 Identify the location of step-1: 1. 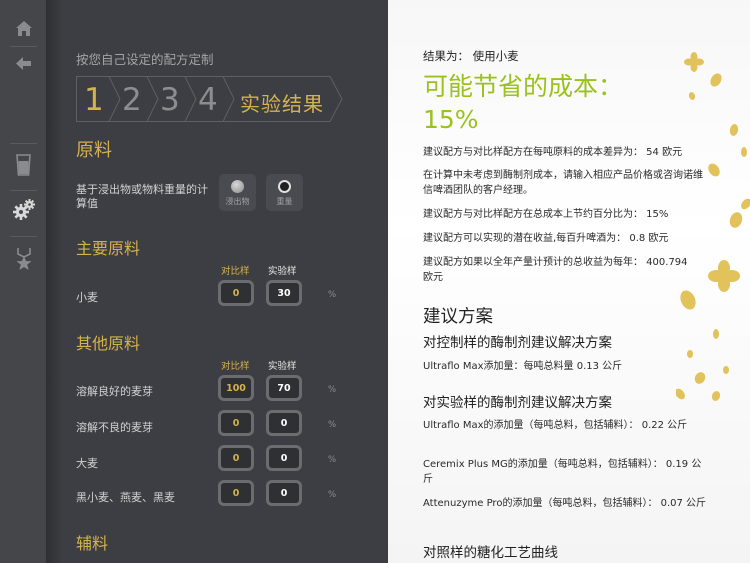
(94, 100).